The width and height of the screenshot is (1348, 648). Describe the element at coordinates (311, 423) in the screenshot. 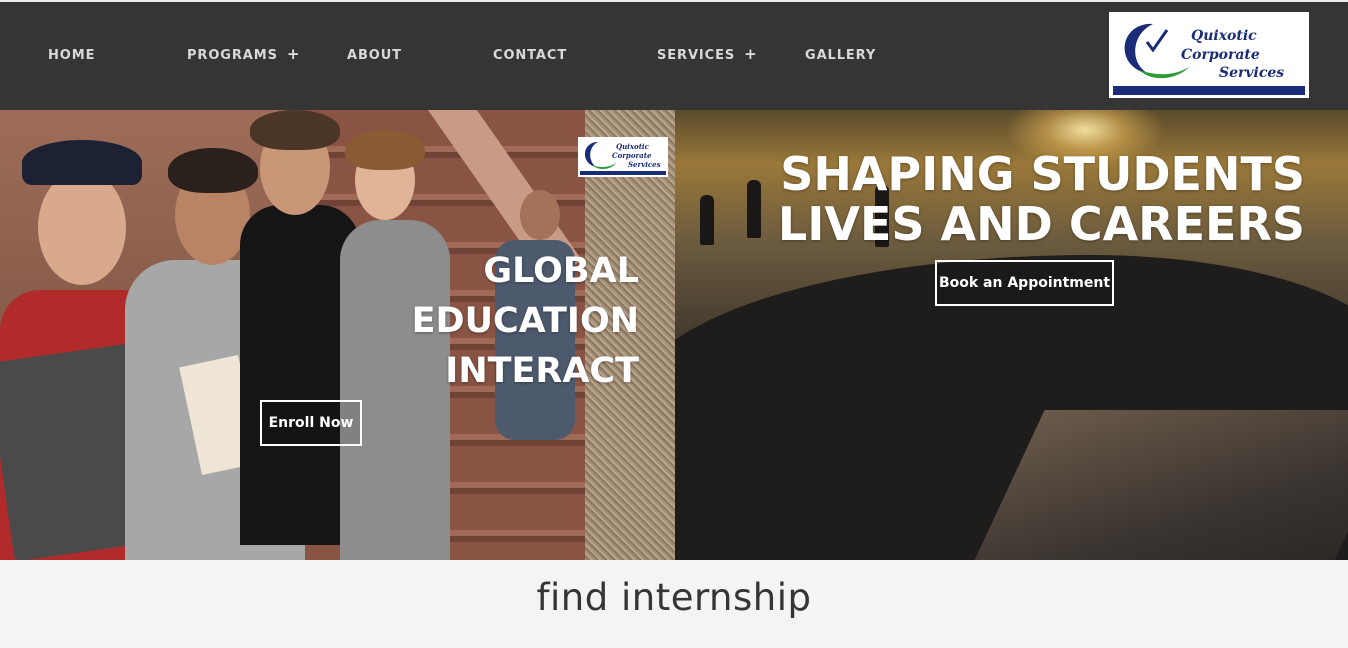

I see `enroll-now-button: Enroll Now` at that location.